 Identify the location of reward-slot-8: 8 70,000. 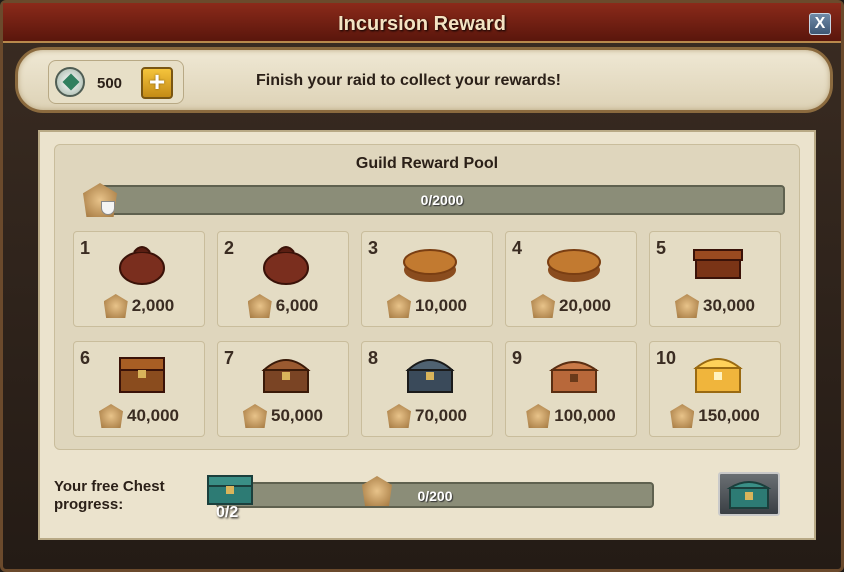
(427, 389).